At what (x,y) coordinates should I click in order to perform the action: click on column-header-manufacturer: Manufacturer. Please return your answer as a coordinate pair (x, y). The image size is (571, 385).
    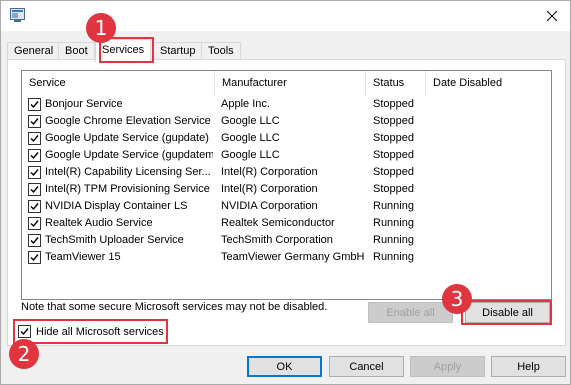
    Looking at the image, I should click on (290, 83).